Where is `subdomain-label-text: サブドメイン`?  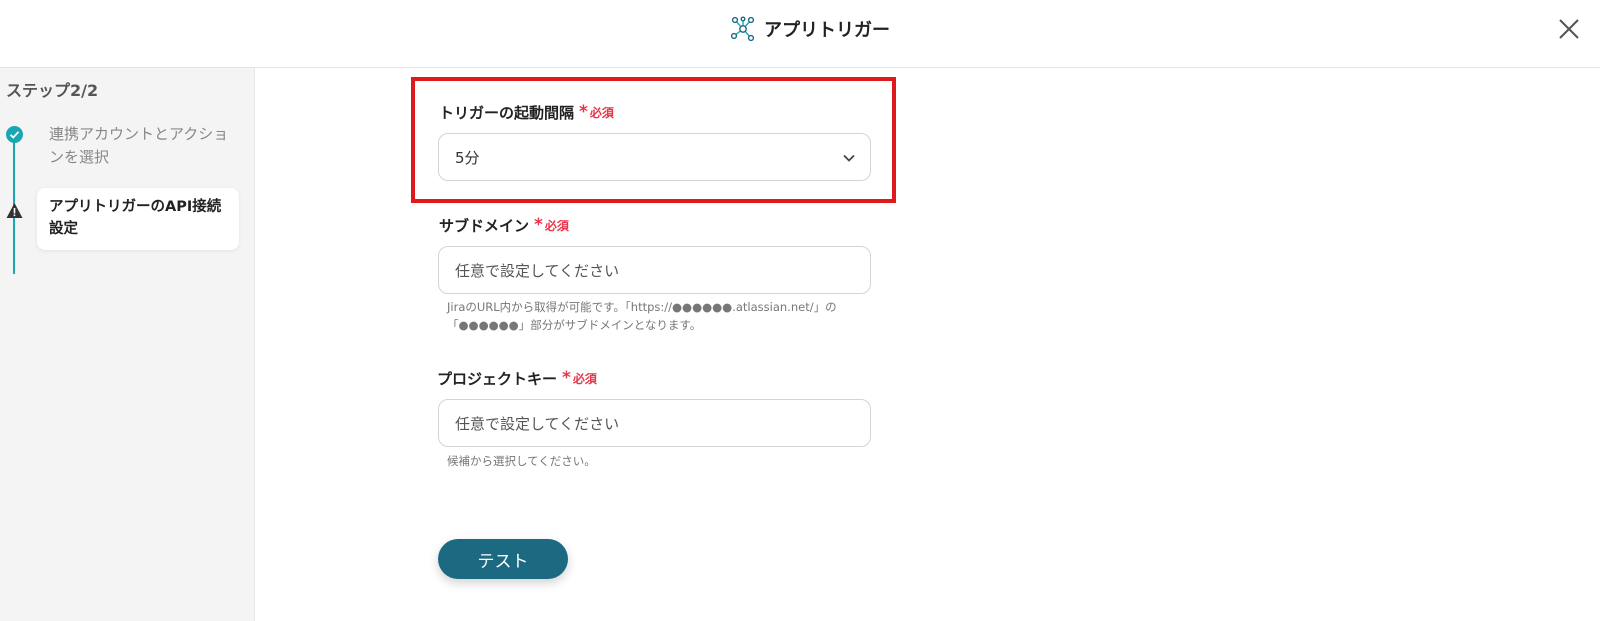 subdomain-label-text: サブドメイン is located at coordinates (484, 226).